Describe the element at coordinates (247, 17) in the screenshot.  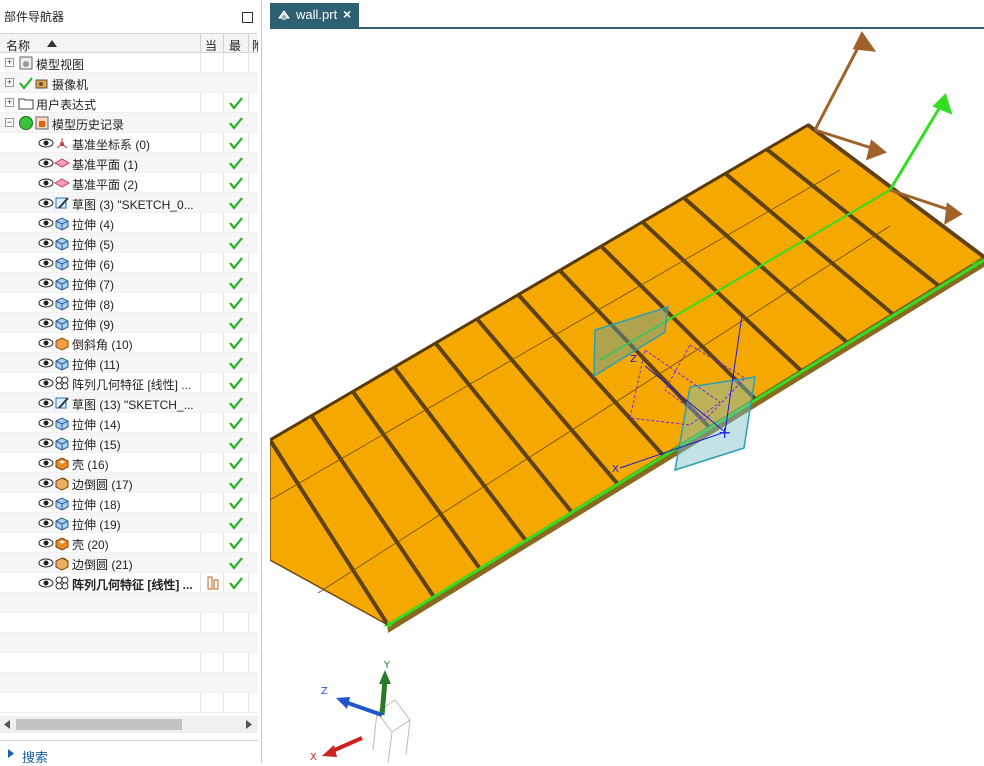
I see `maximize-icon` at that location.